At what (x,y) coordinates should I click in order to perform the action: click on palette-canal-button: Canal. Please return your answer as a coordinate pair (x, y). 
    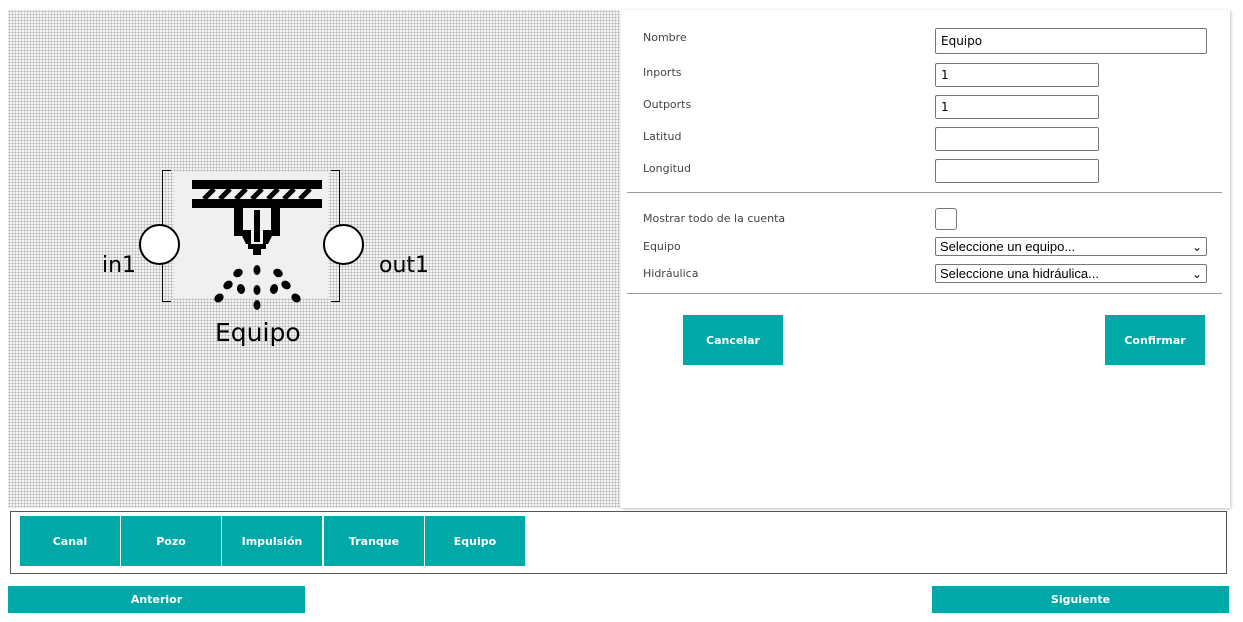
    Looking at the image, I should click on (70, 541).